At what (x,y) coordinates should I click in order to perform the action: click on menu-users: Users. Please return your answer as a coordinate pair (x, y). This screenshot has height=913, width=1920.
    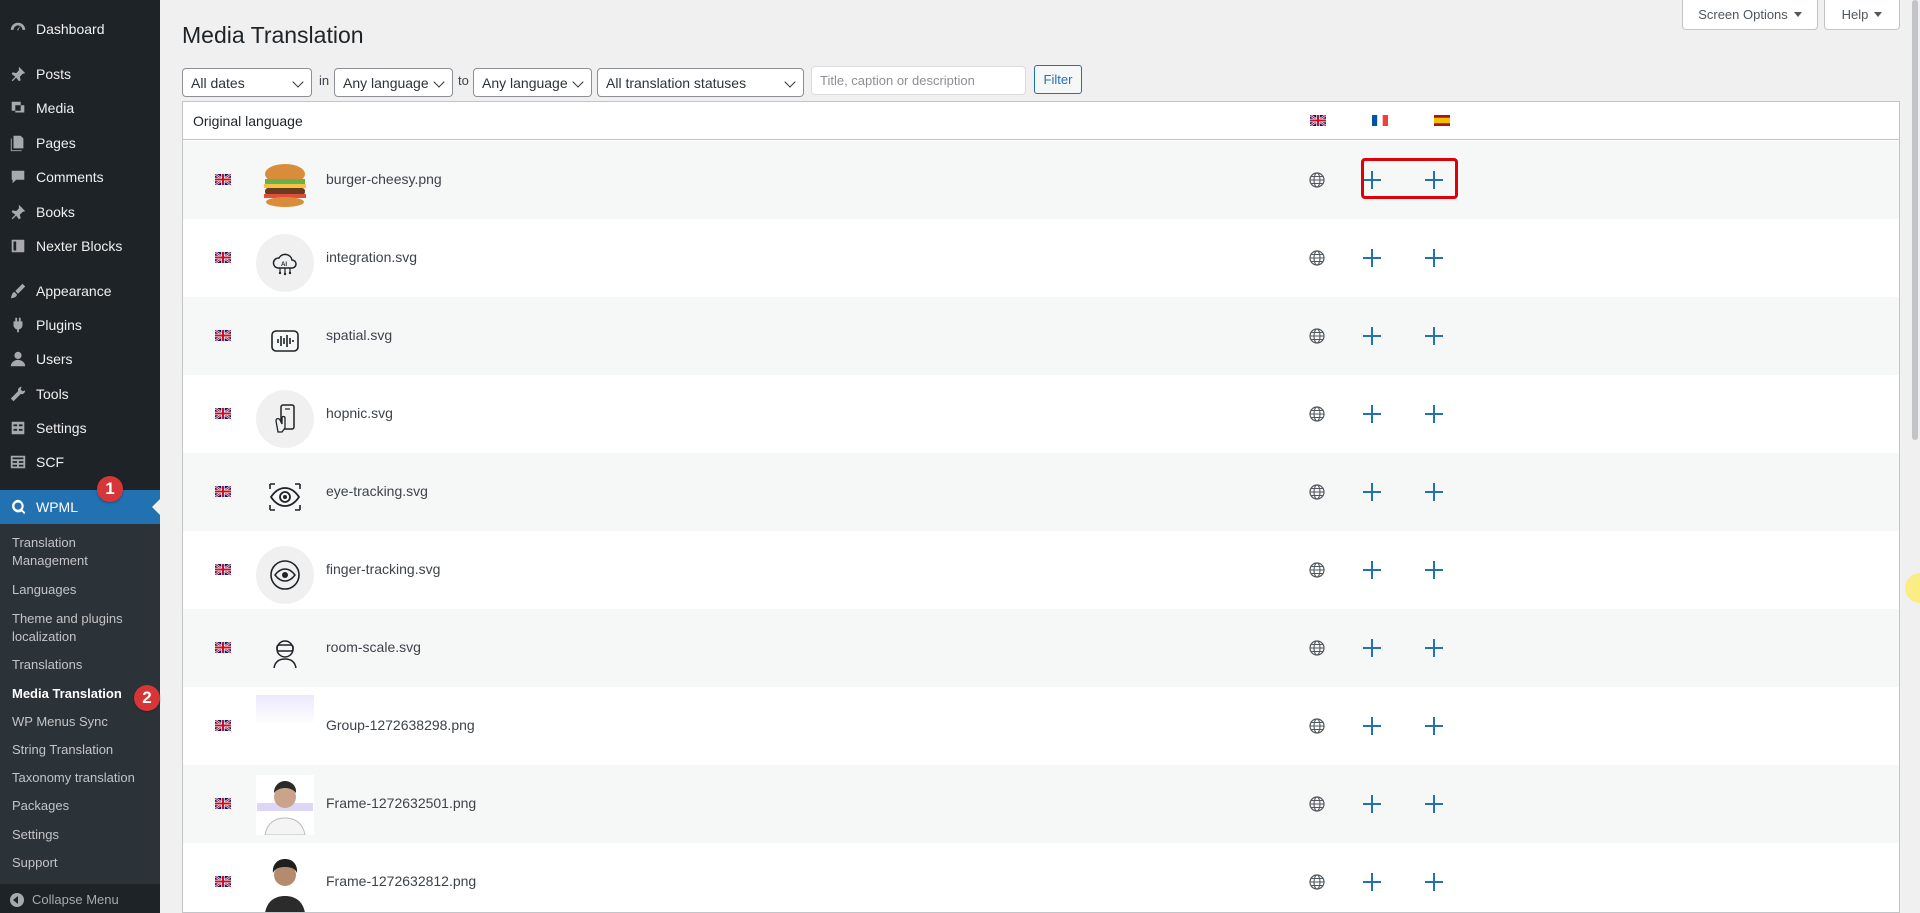
    Looking at the image, I should click on (80, 359).